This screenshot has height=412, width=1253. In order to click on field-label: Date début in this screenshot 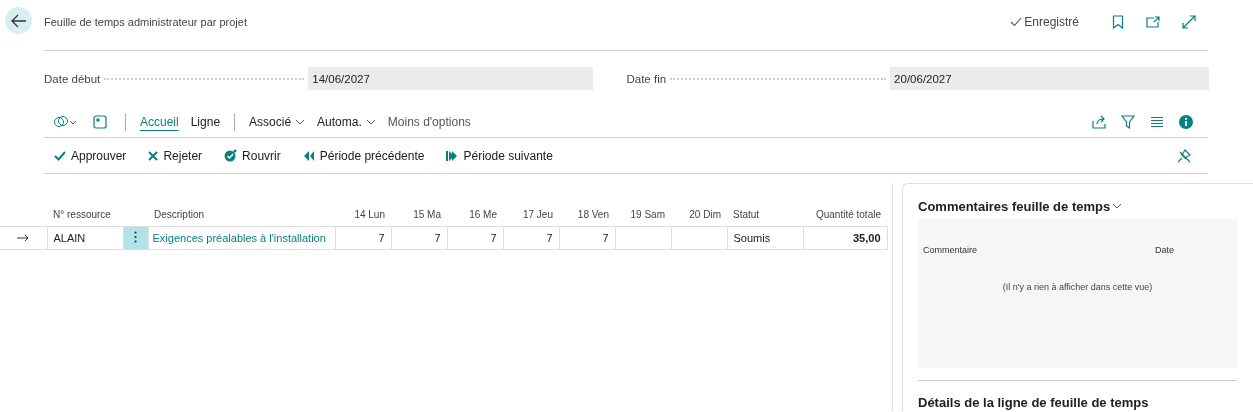, I will do `click(72, 78)`.